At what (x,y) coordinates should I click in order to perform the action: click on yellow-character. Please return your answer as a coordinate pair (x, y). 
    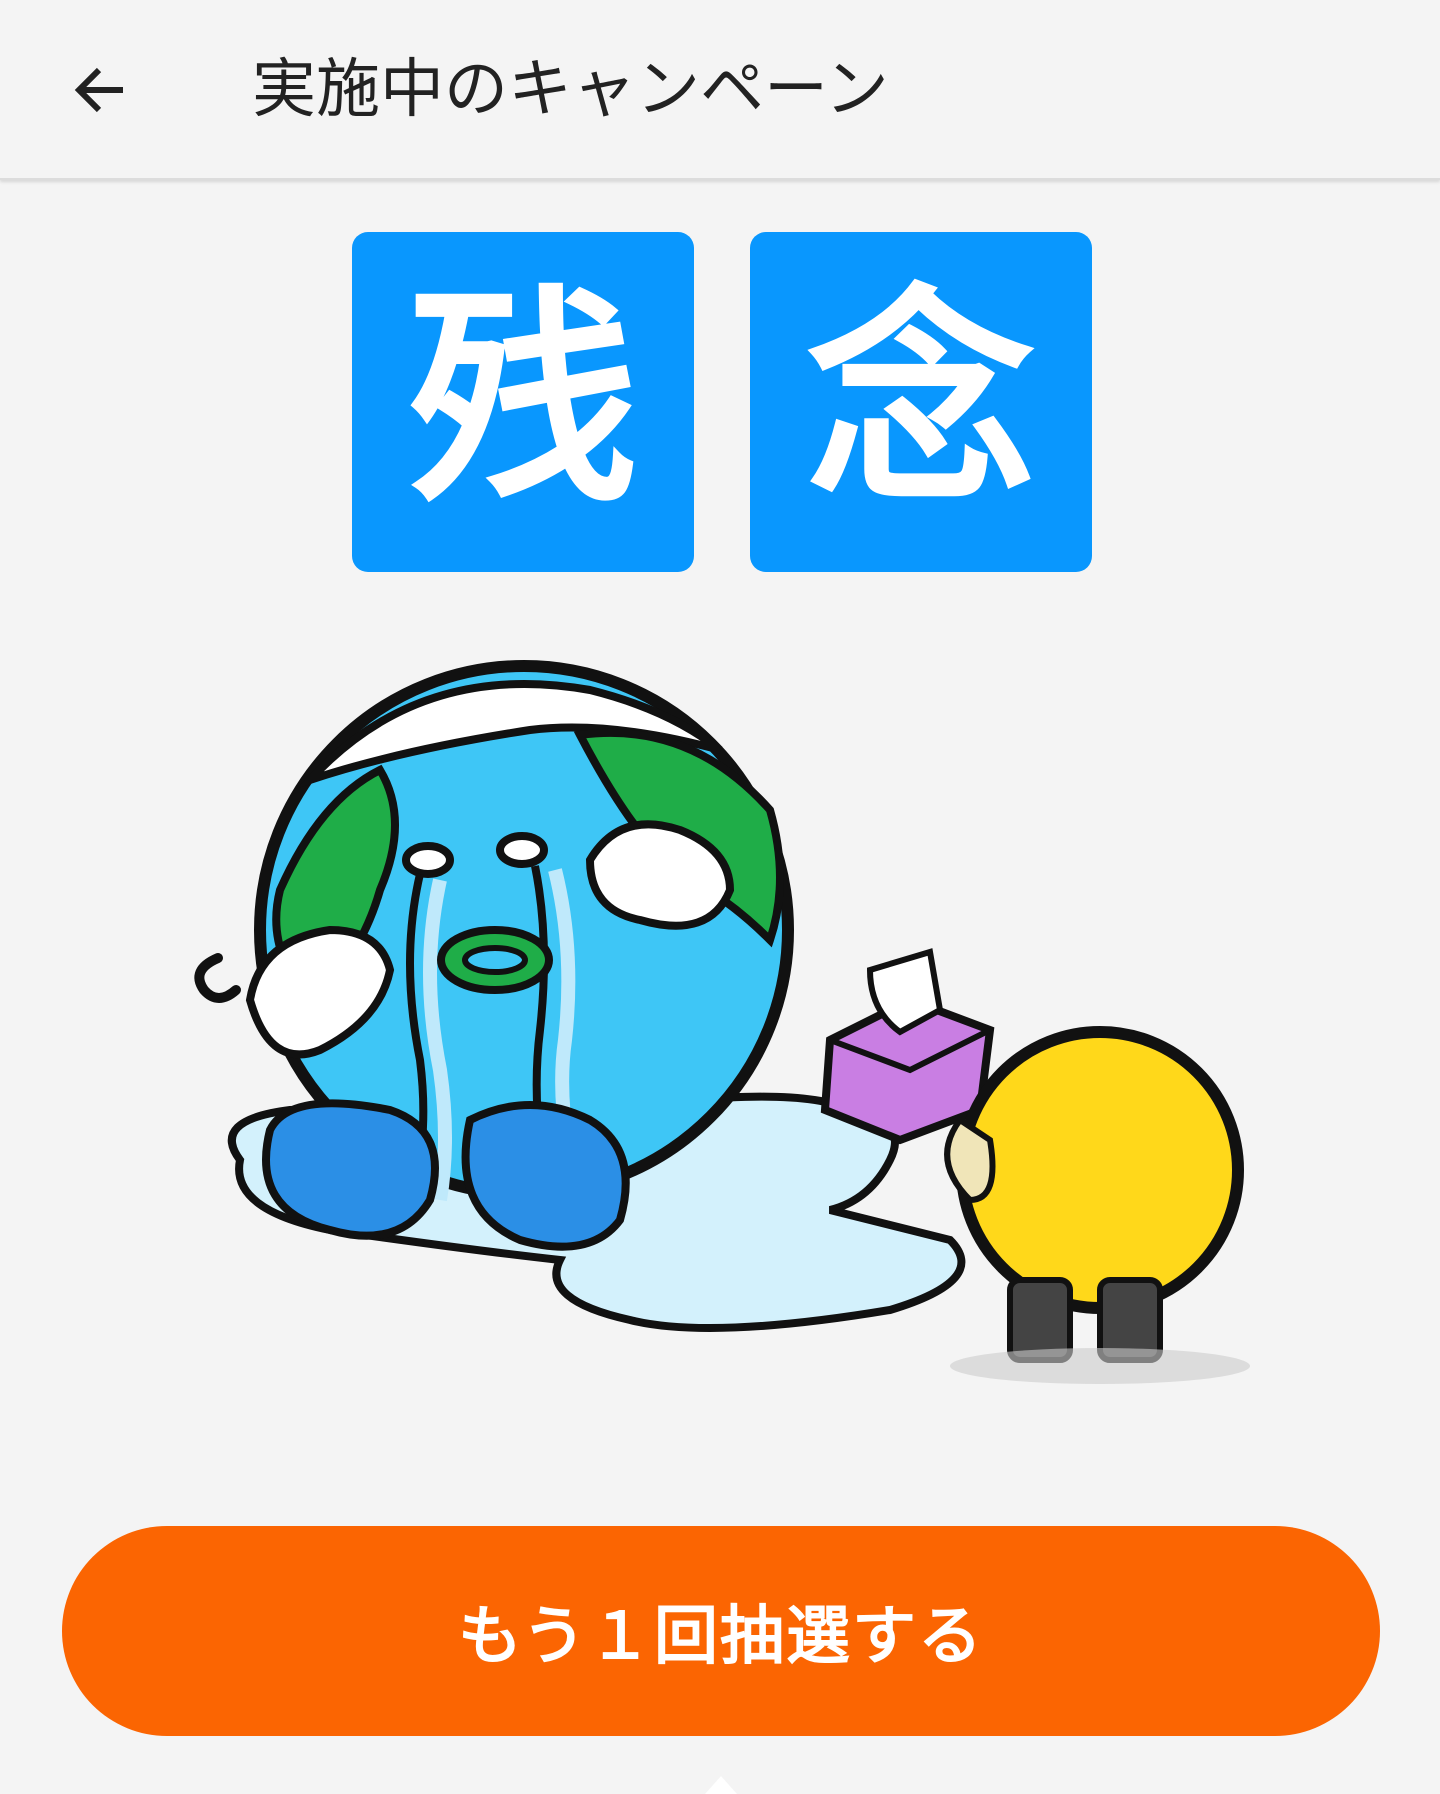
    Looking at the image, I should click on (1100, 1170).